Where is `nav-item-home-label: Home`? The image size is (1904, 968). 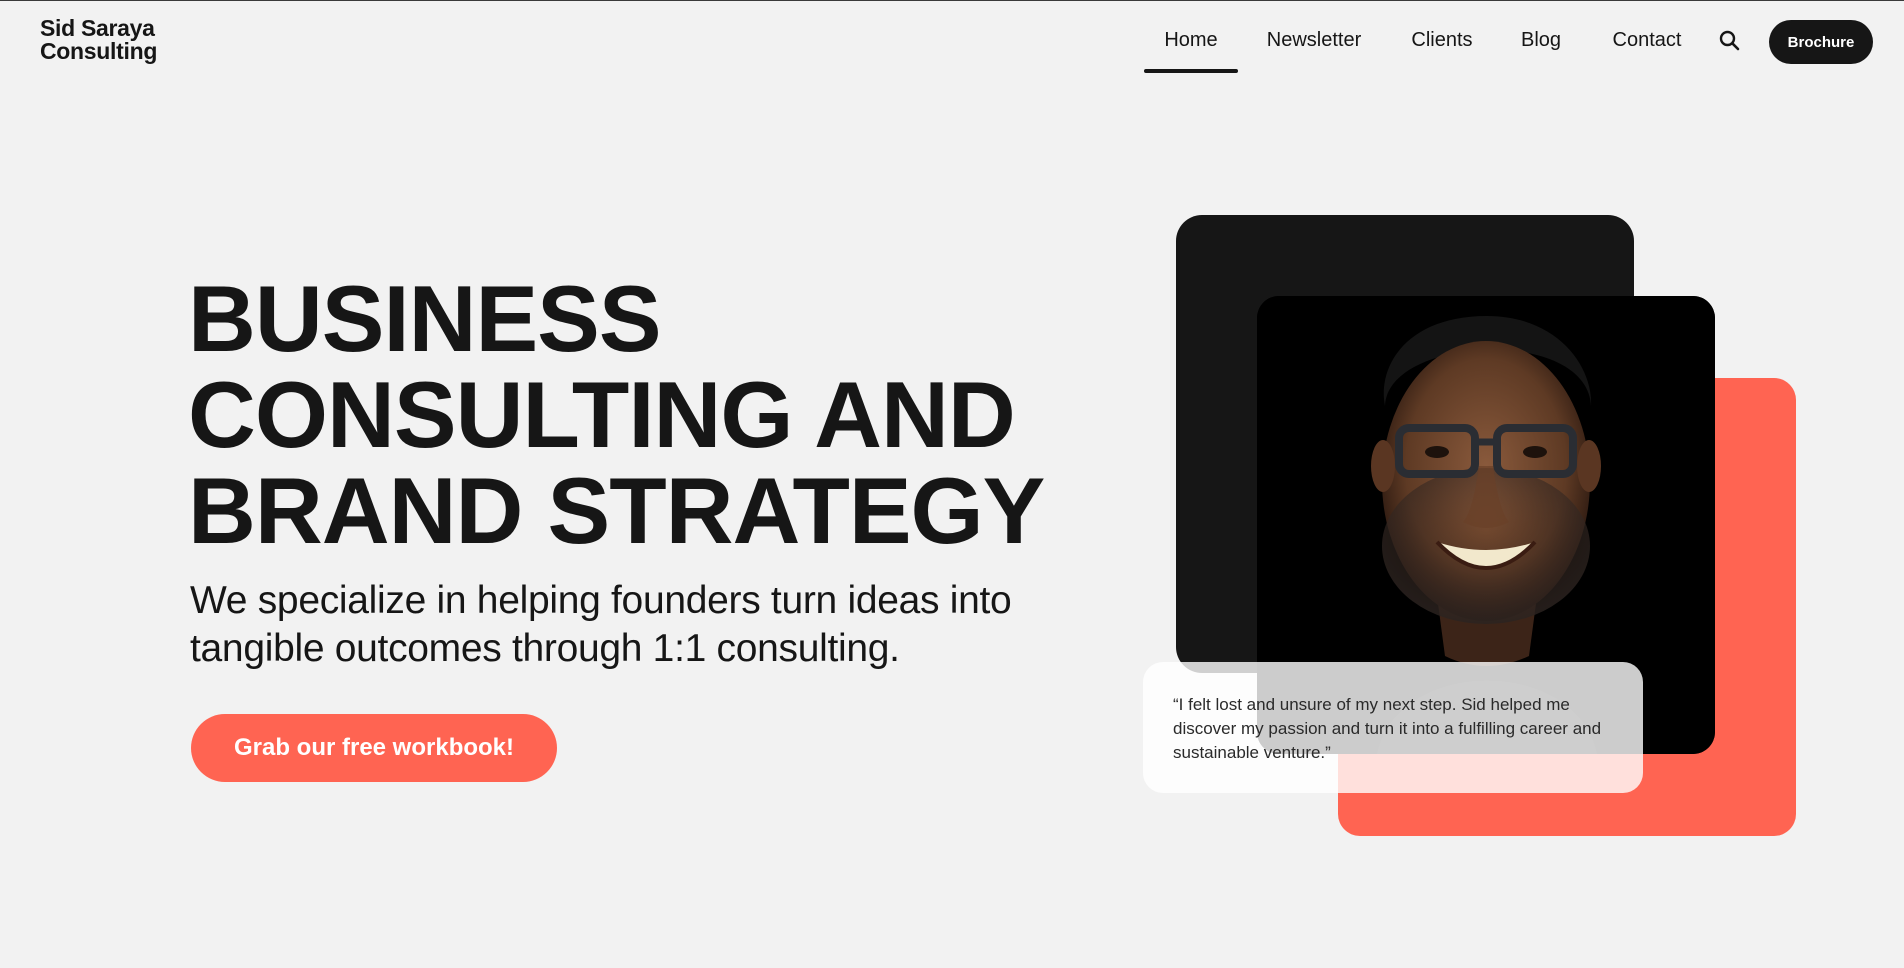
nav-item-home-label: Home is located at coordinates (1191, 40).